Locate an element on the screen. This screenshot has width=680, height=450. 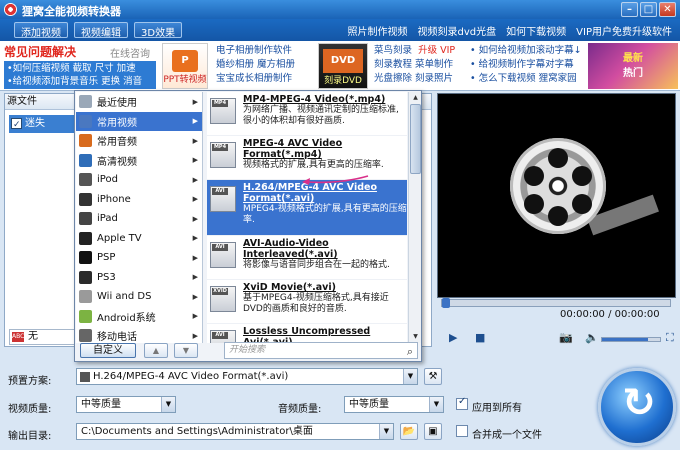
ppt-to-video-link: P PPT转视频 is located at coordinates (185, 66).